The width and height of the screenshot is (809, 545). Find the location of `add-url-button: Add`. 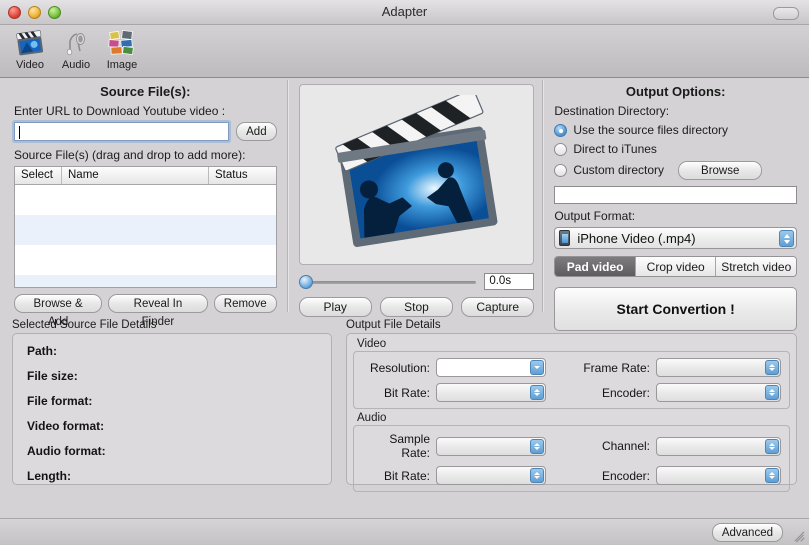

add-url-button: Add is located at coordinates (256, 131).